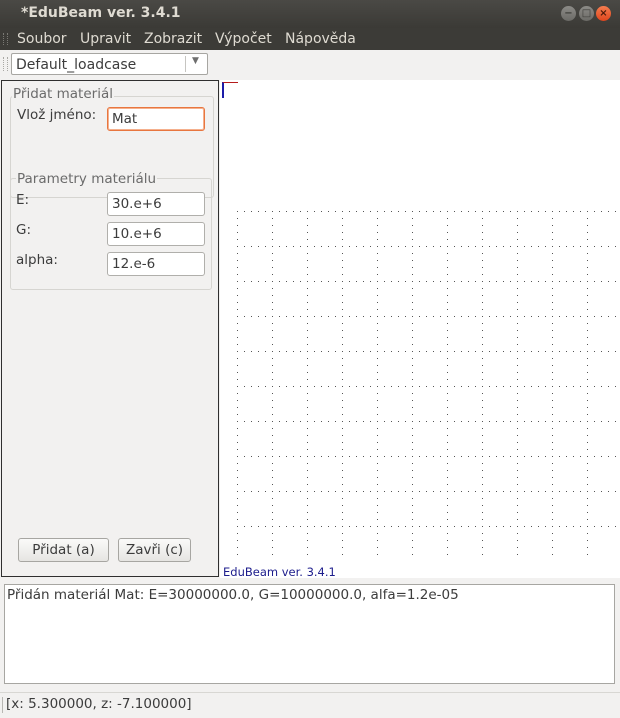 This screenshot has height=718, width=620. Describe the element at coordinates (243, 39) in the screenshot. I see `menu-vypocet: Výpočet` at that location.